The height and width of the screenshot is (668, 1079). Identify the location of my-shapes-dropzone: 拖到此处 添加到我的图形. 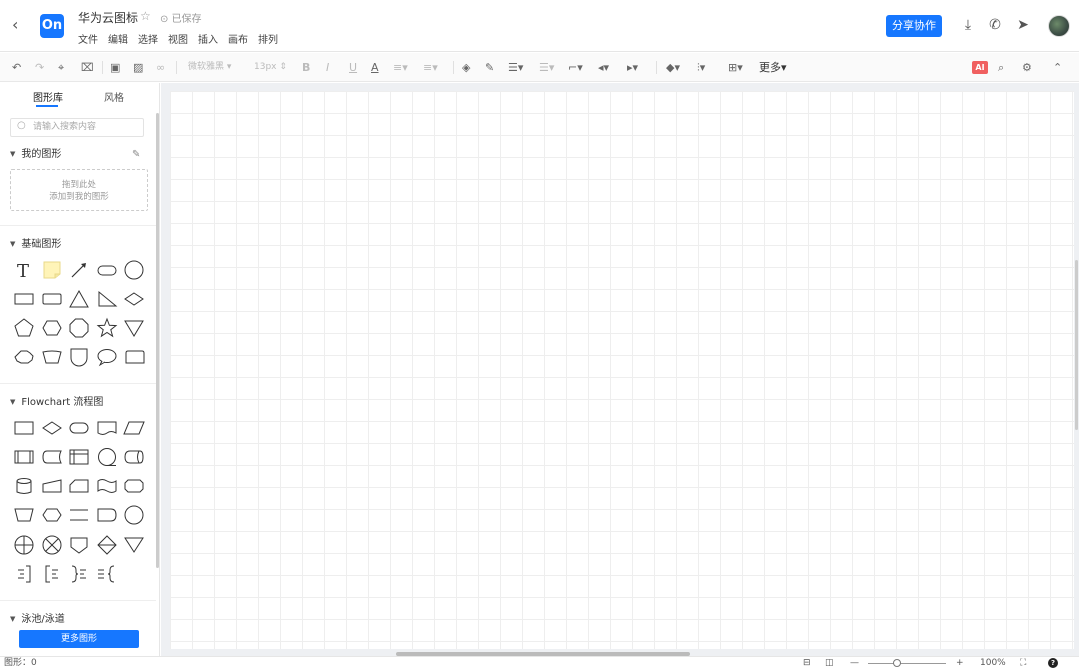
(79, 190).